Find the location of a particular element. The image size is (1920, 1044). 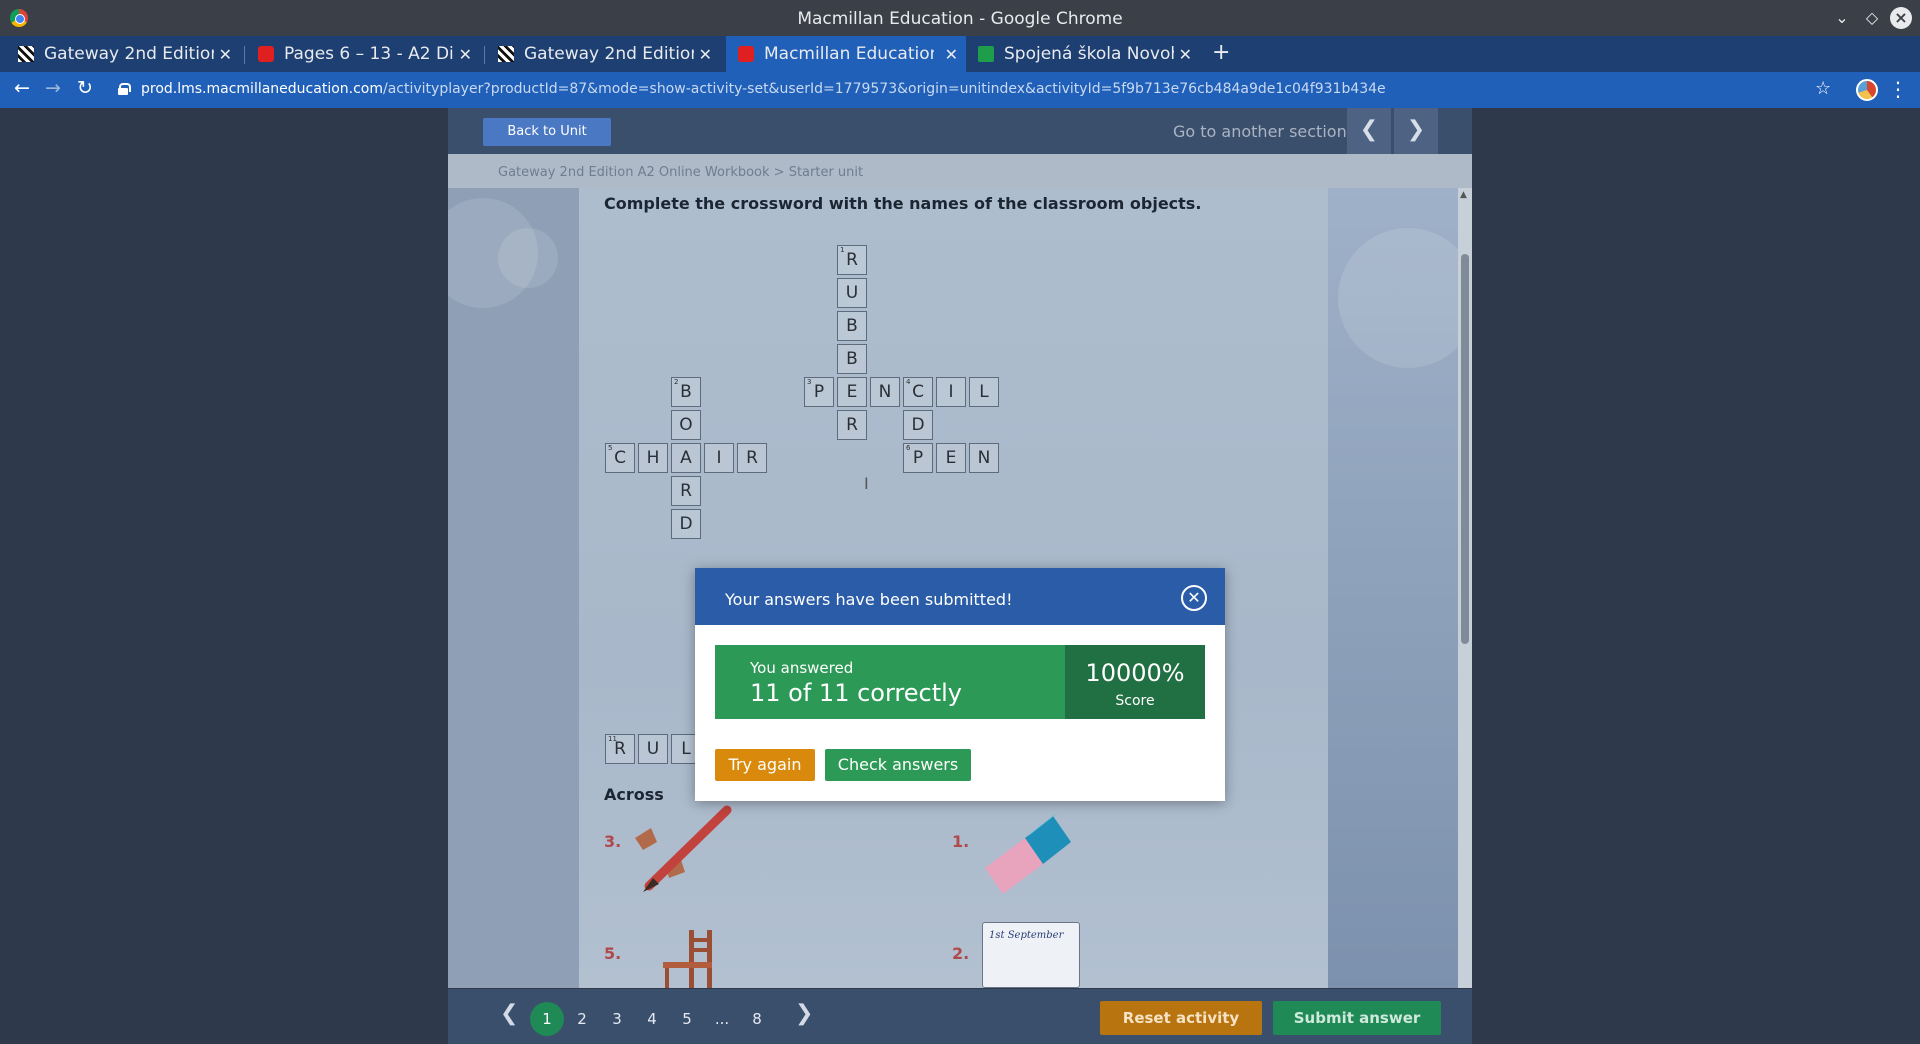

next-section-button: ❯ is located at coordinates (1416, 131).